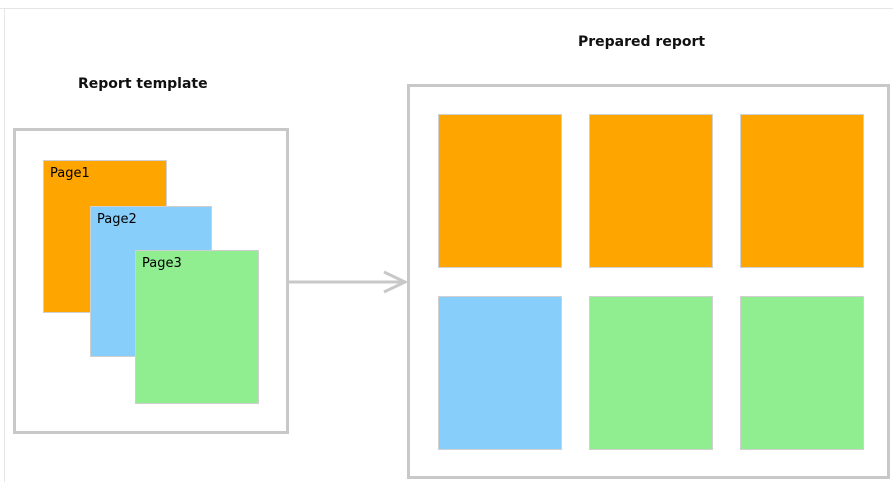 The height and width of the screenshot is (482, 893). What do you see at coordinates (642, 42) in the screenshot?
I see `prepared-report-title: Prepared report` at bounding box center [642, 42].